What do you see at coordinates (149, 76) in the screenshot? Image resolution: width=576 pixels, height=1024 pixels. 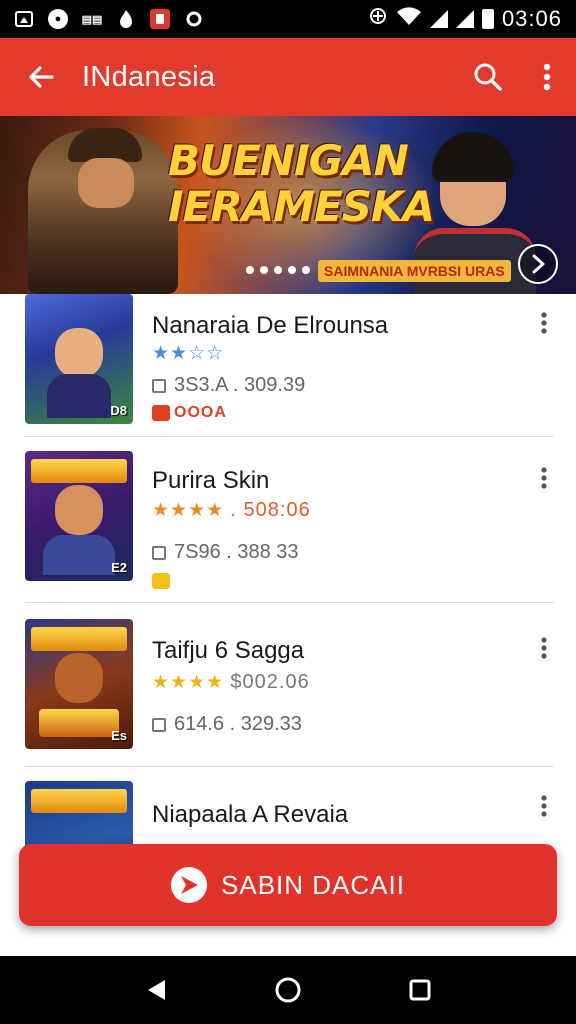 I see `page-title: INdanesia` at bounding box center [149, 76].